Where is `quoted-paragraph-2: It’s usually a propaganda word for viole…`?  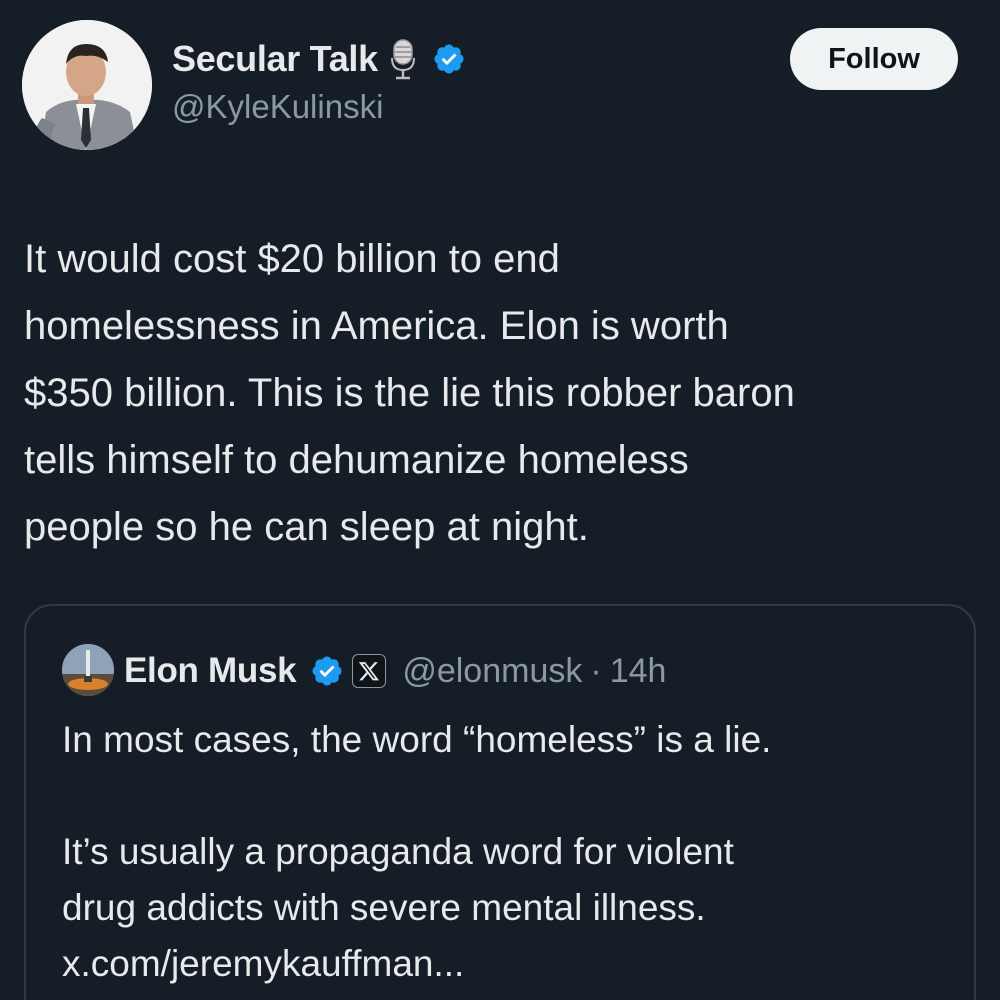 quoted-paragraph-2: It’s usually a propaganda word for viole… is located at coordinates (502, 908).